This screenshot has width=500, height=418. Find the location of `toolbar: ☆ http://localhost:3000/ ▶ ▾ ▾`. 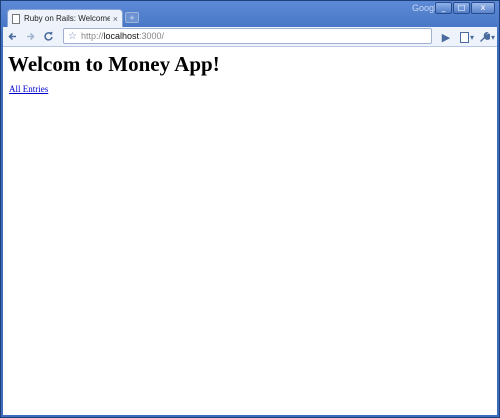

toolbar: ☆ http://localhost:3000/ ▶ ▾ ▾ is located at coordinates (250, 37).